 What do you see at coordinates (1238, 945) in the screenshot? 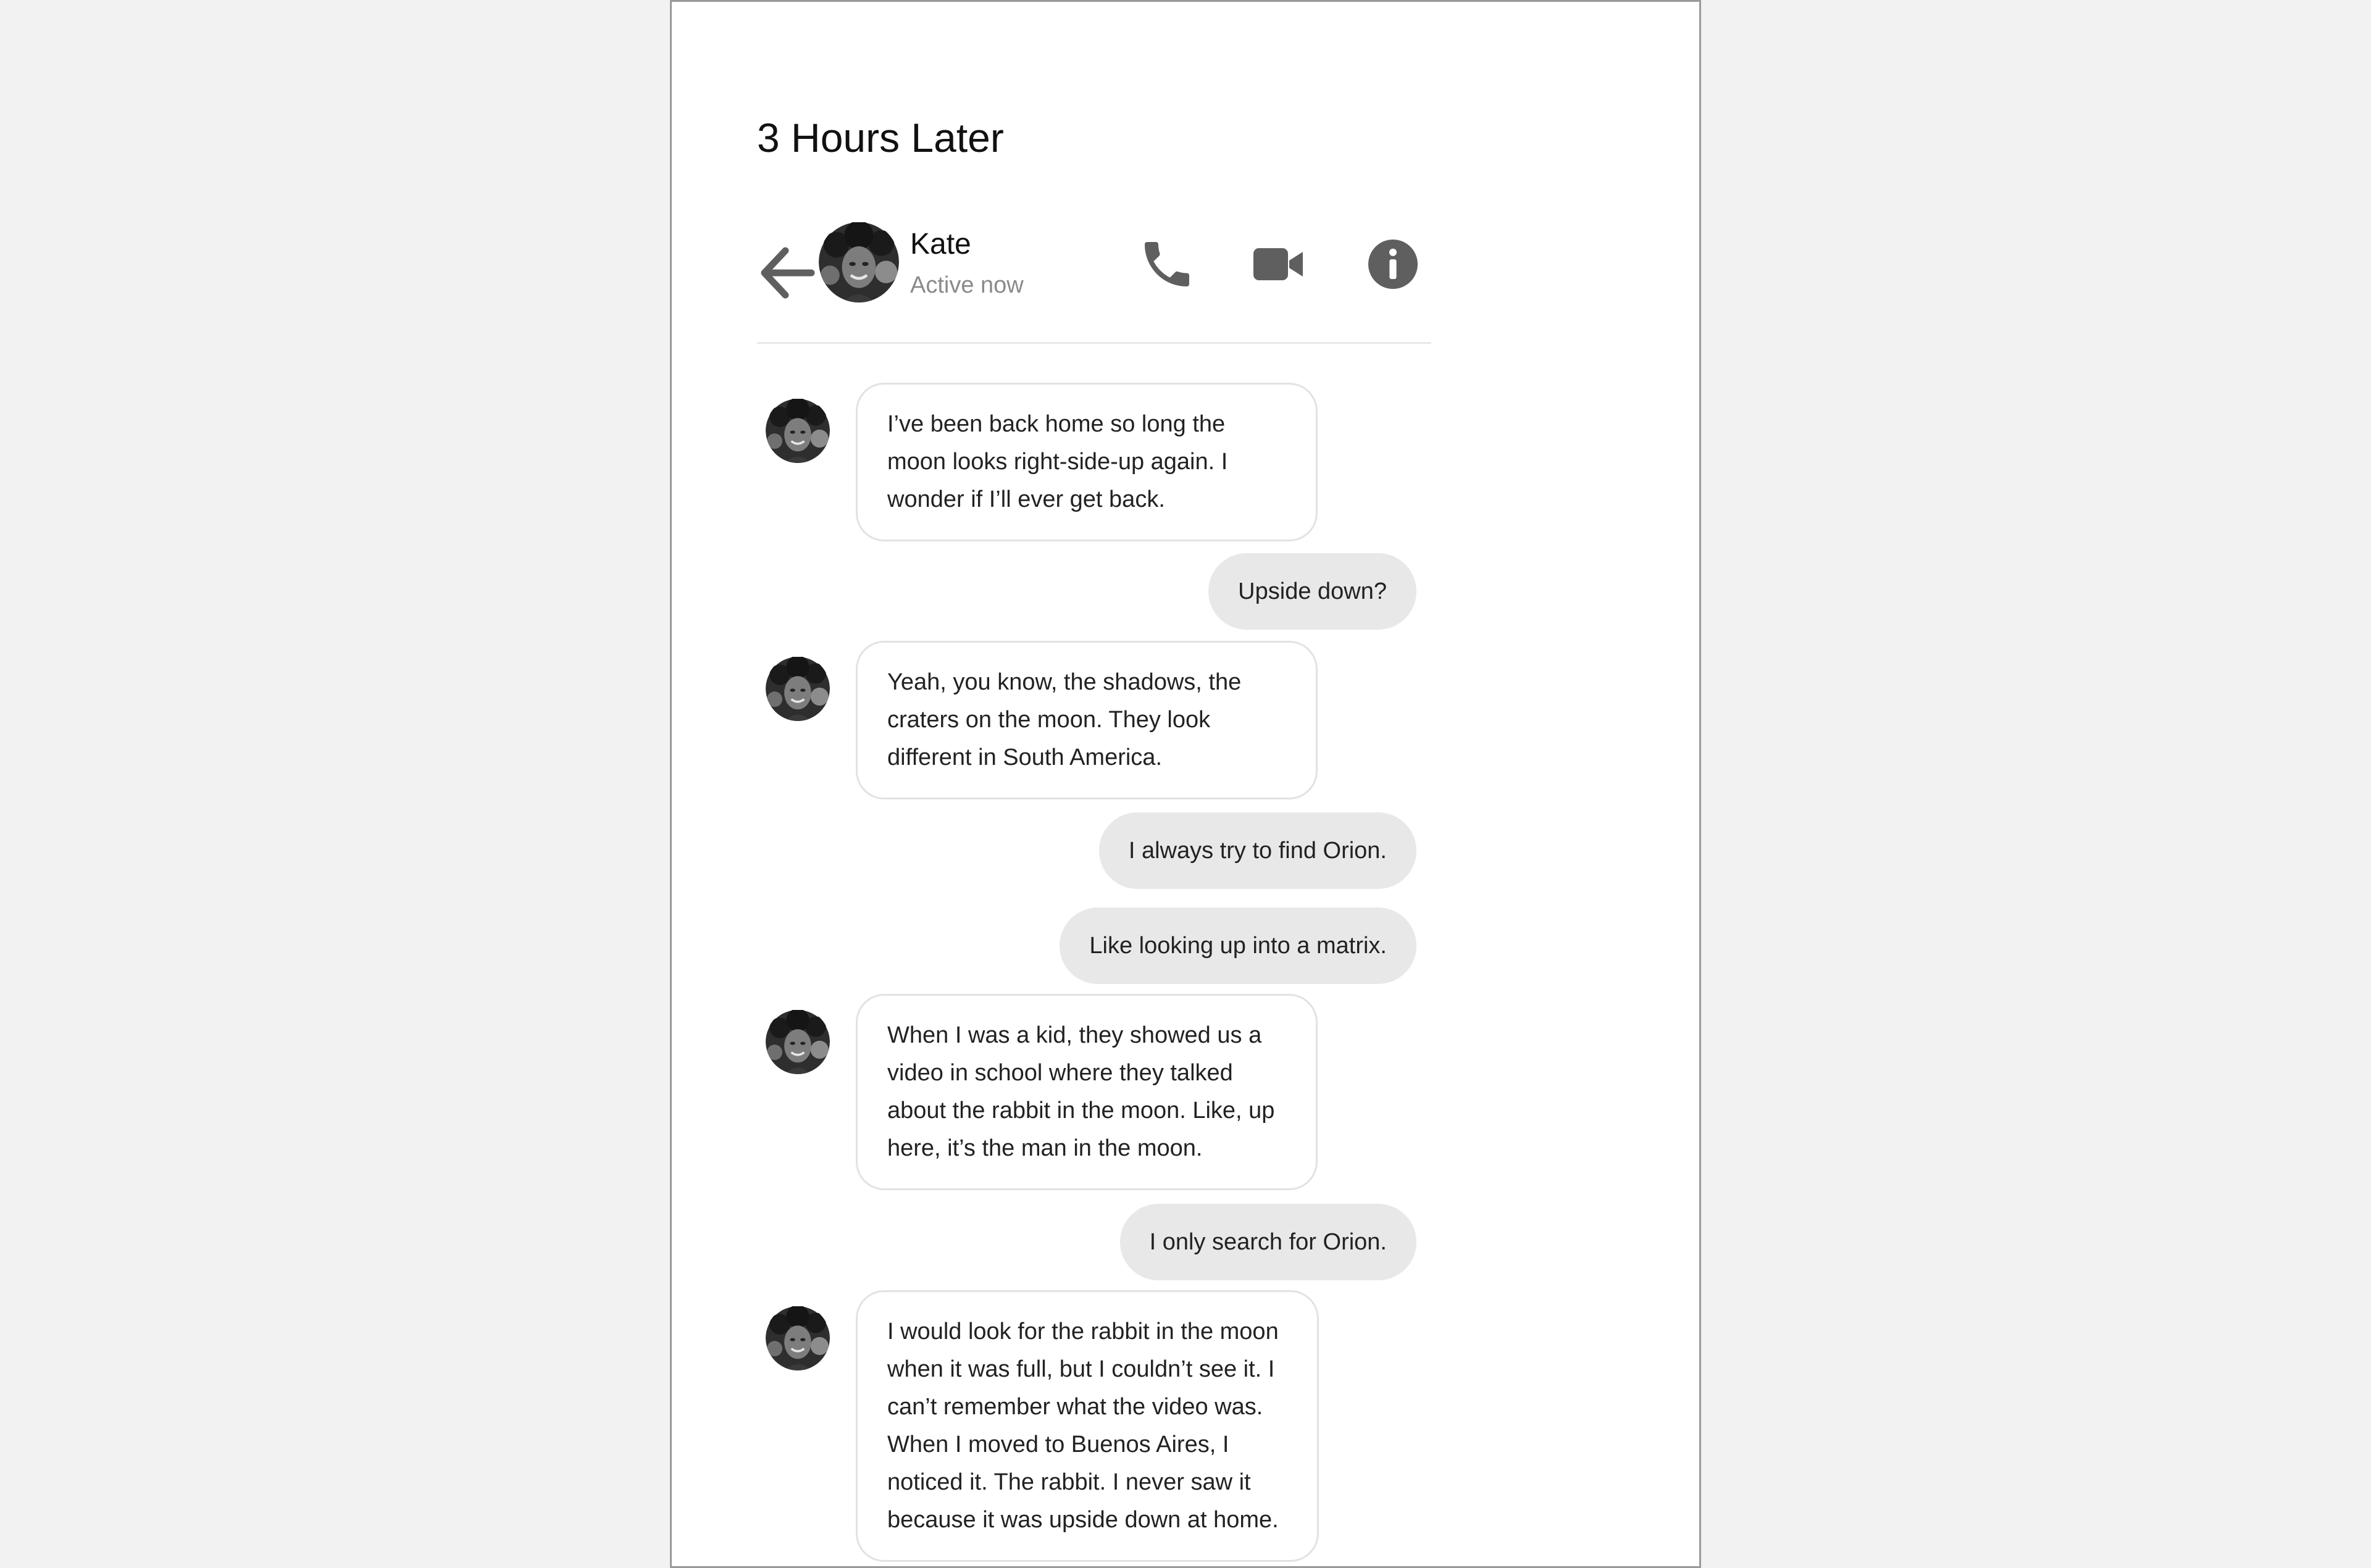
I see `message-bubble: Like looking up into a matrix.` at bounding box center [1238, 945].